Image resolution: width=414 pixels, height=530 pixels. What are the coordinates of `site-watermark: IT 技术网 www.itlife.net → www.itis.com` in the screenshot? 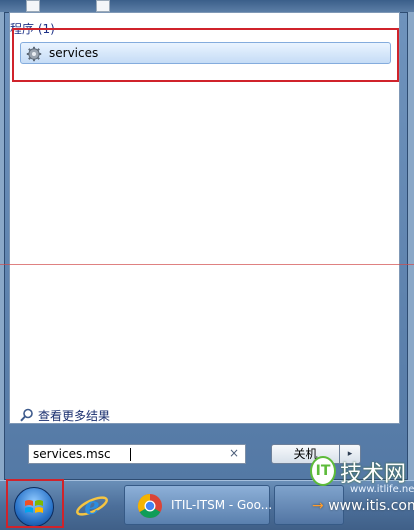 It's located at (356, 492).